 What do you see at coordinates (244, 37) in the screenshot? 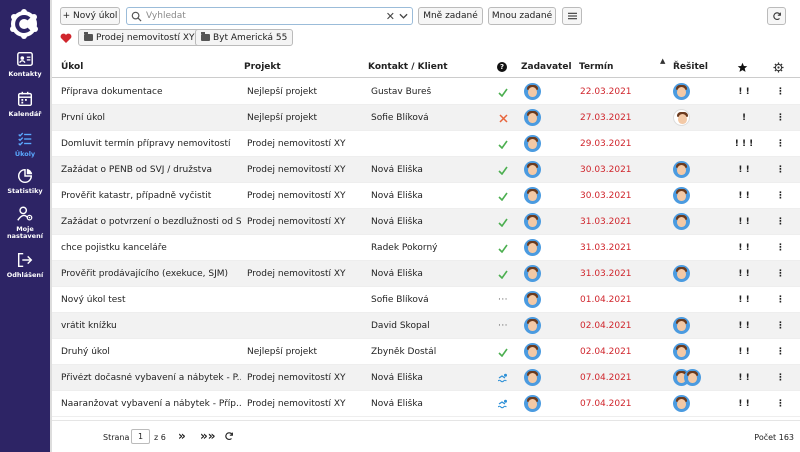
I see `filter-chip: Byt Americká 55` at bounding box center [244, 37].